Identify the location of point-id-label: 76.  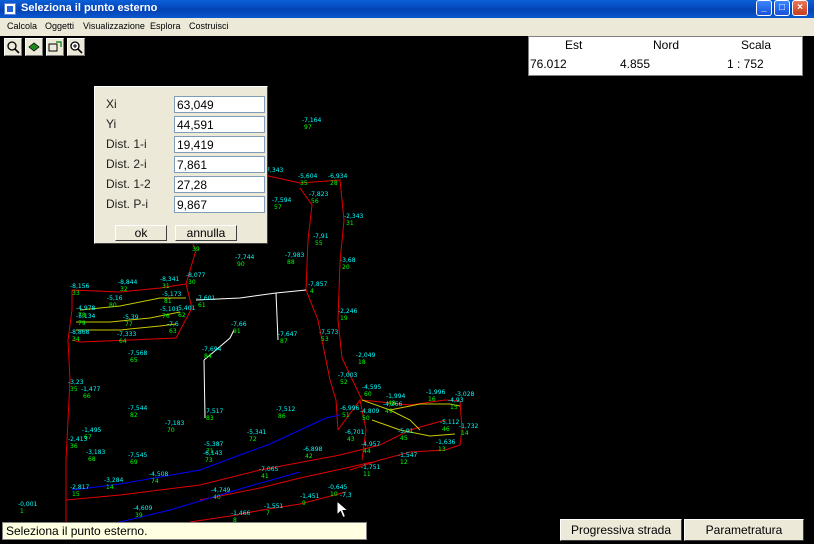
(166, 316).